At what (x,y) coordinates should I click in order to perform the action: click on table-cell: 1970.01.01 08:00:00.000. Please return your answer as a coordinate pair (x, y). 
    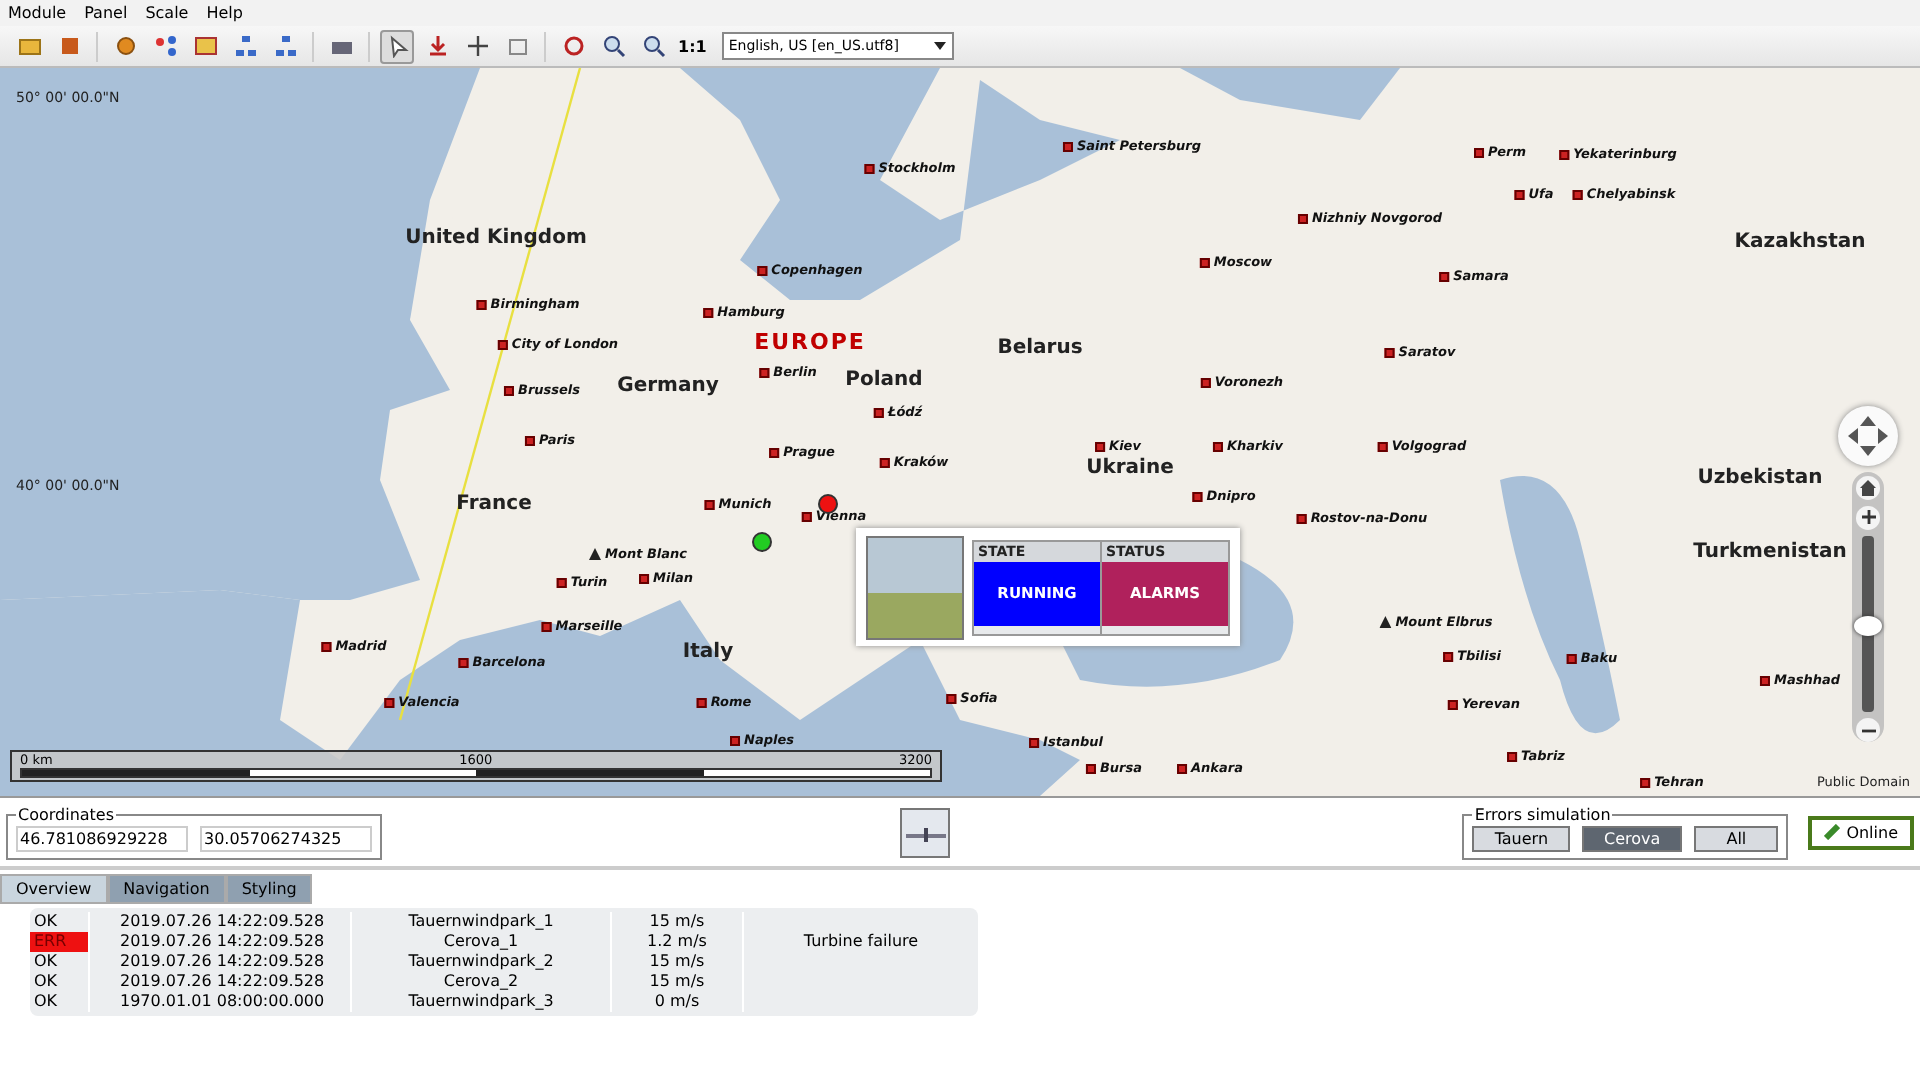
    Looking at the image, I should click on (221, 1002).